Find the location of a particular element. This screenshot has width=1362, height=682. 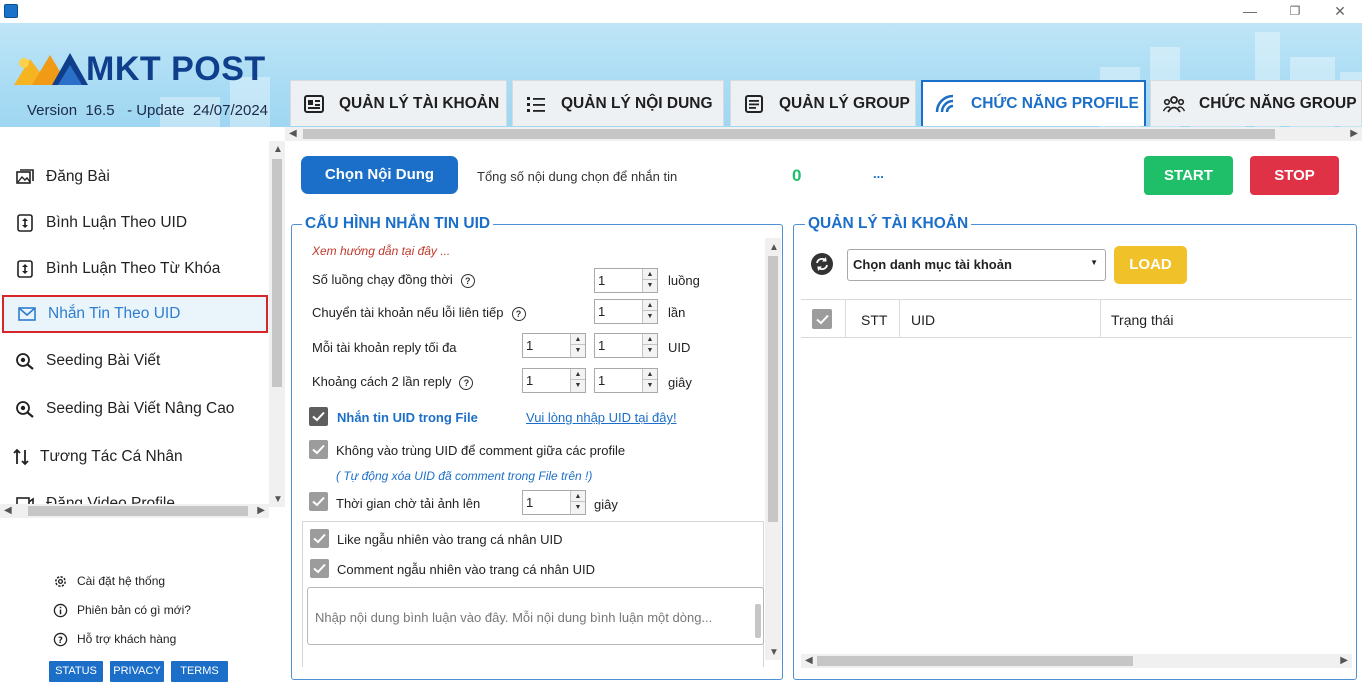

sidebar-vertical-scrollbar: ▲ ▼ is located at coordinates (277, 324).